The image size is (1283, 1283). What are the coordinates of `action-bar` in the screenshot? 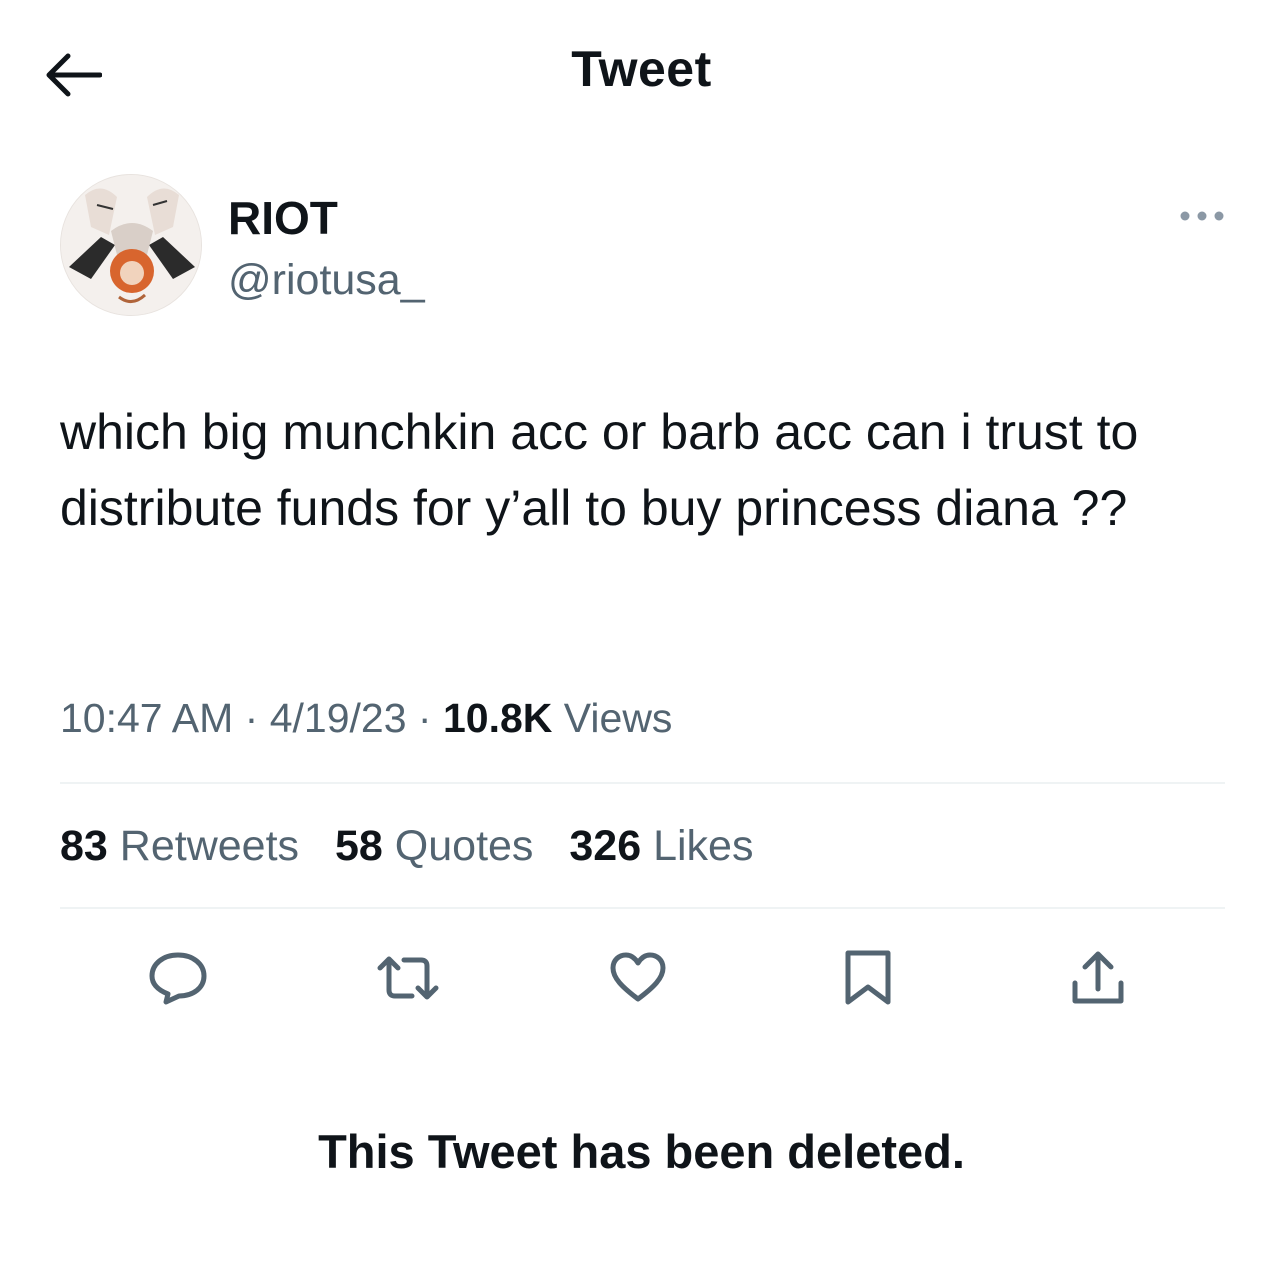 It's located at (642, 978).